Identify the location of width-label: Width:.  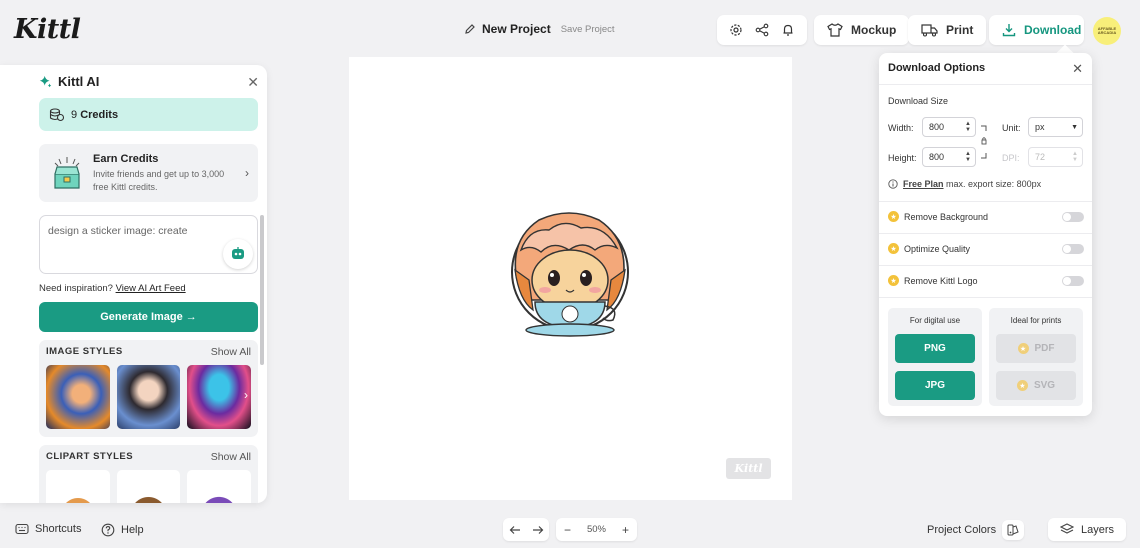
(901, 128).